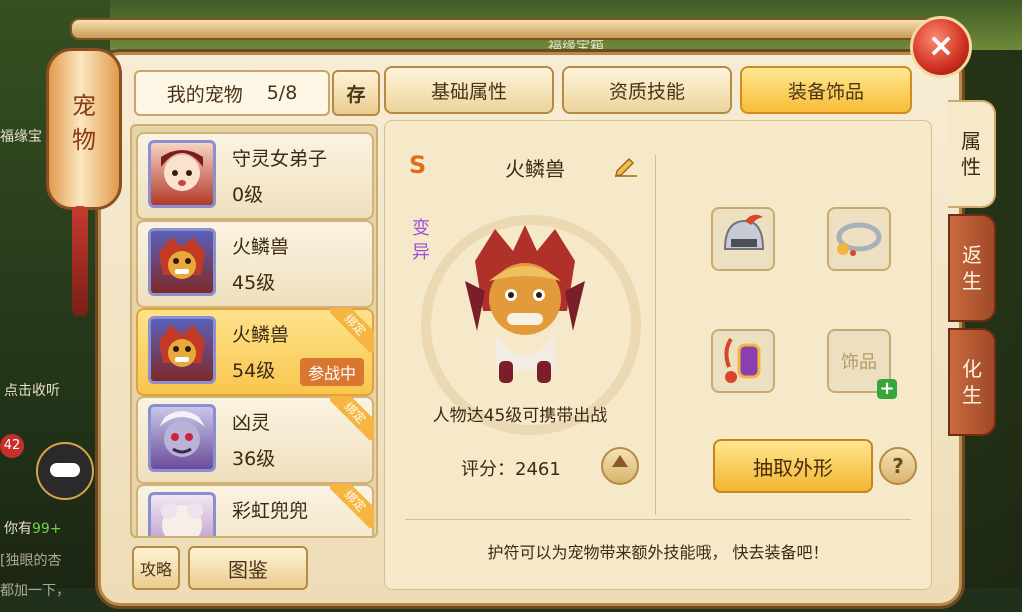 The height and width of the screenshot is (612, 1022). Describe the element at coordinates (84, 140) in the screenshot. I see `panel-title-line: 物` at that location.